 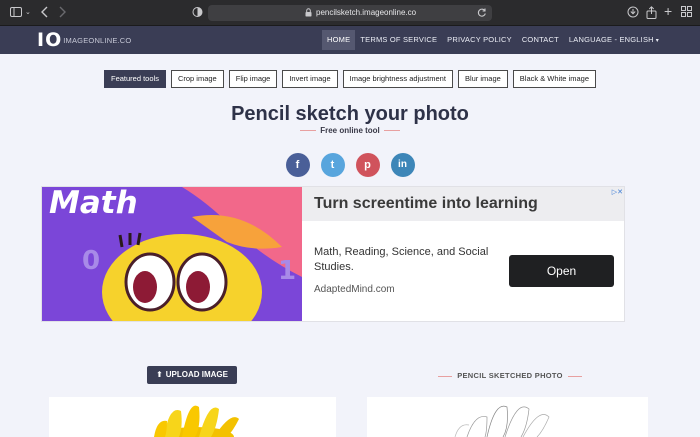 What do you see at coordinates (617, 192) in the screenshot?
I see `ad-choices-icon: ▷✕` at bounding box center [617, 192].